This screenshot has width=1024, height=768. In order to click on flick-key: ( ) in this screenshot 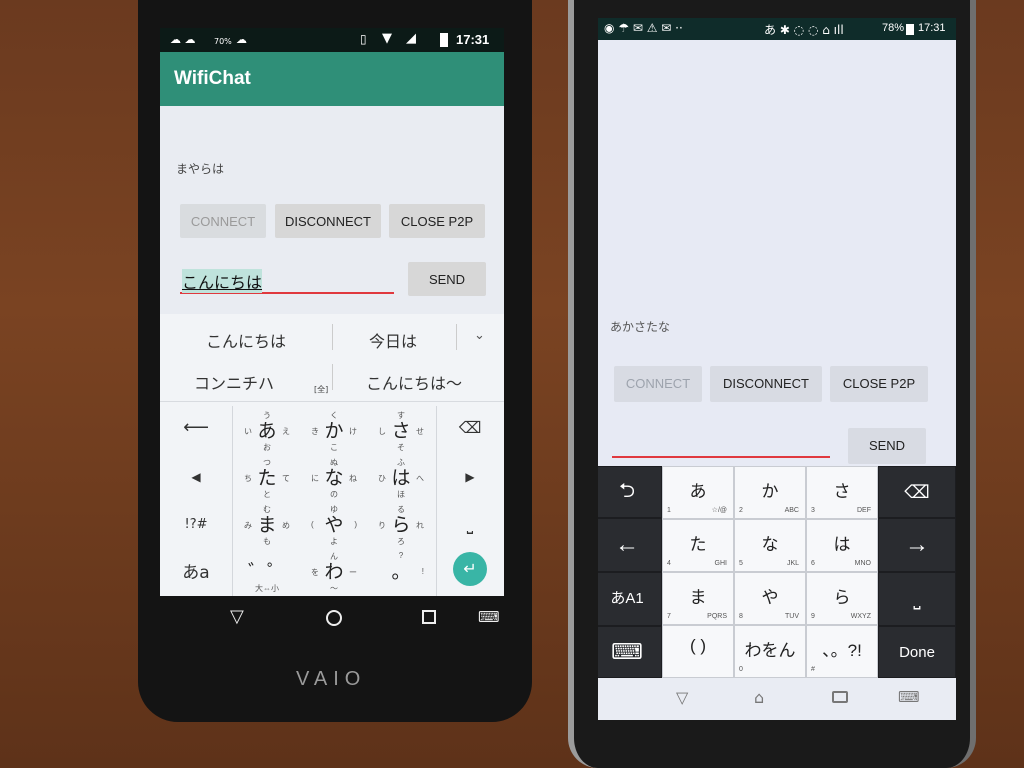, I will do `click(698, 651)`.